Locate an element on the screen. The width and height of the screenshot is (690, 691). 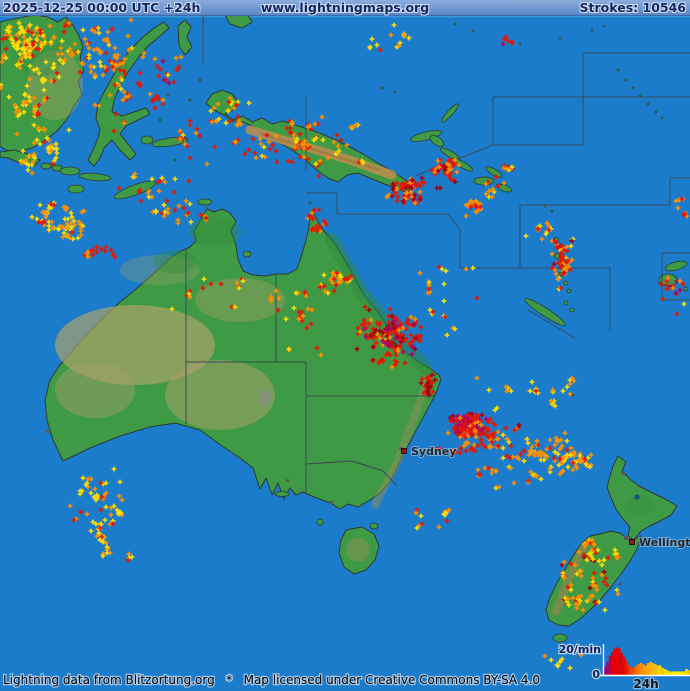
histogram-xaxis-label: 24h is located at coordinates (645, 684).